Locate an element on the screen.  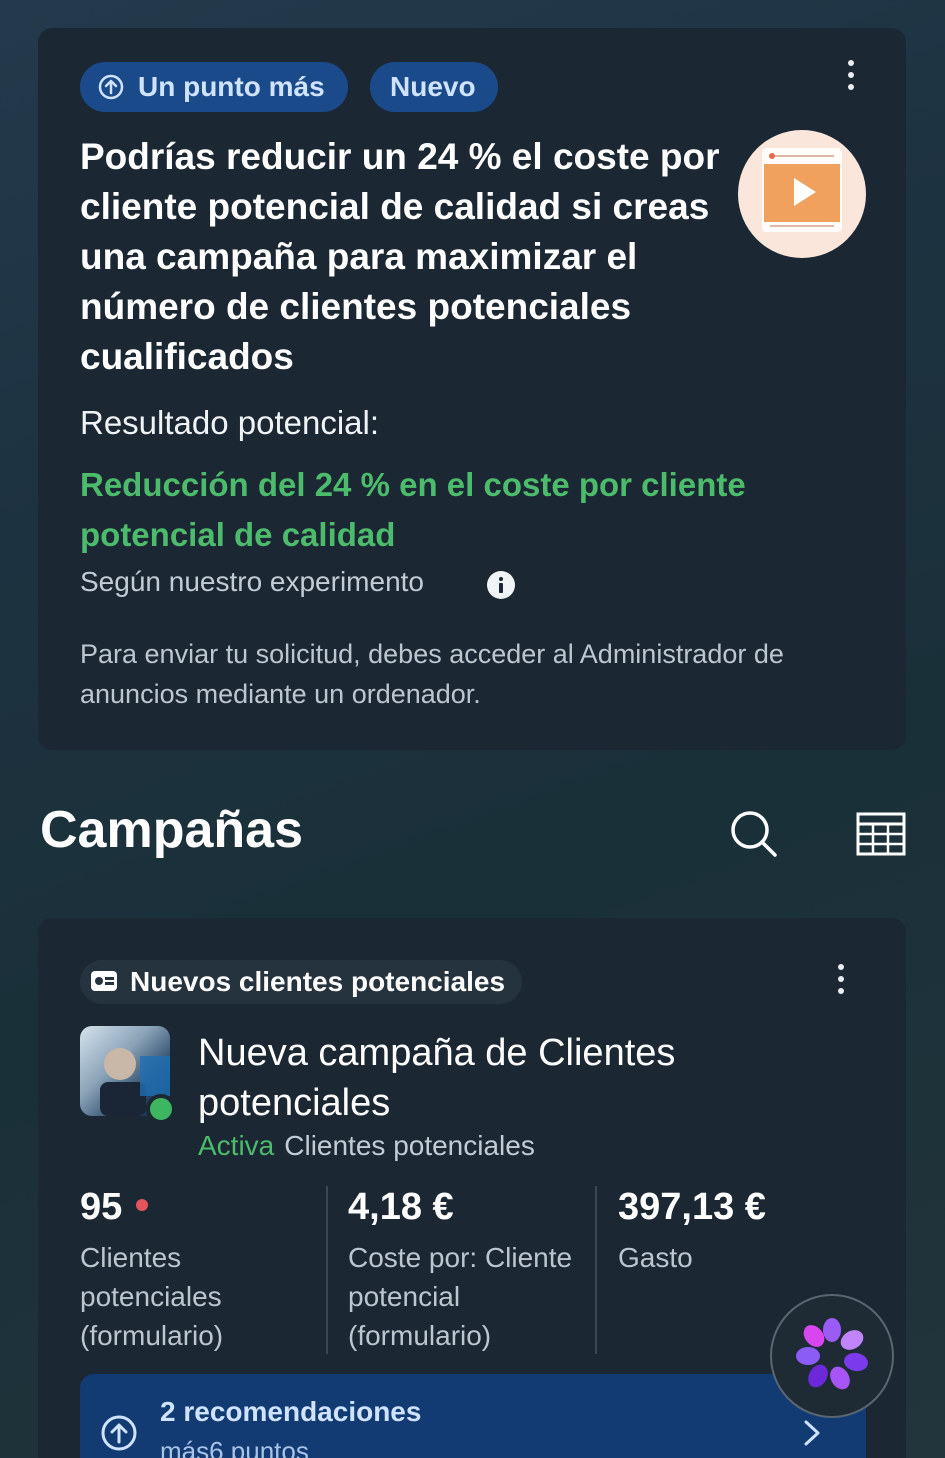
campaign-objective: Clientes potenciales is located at coordinates (409, 1145).